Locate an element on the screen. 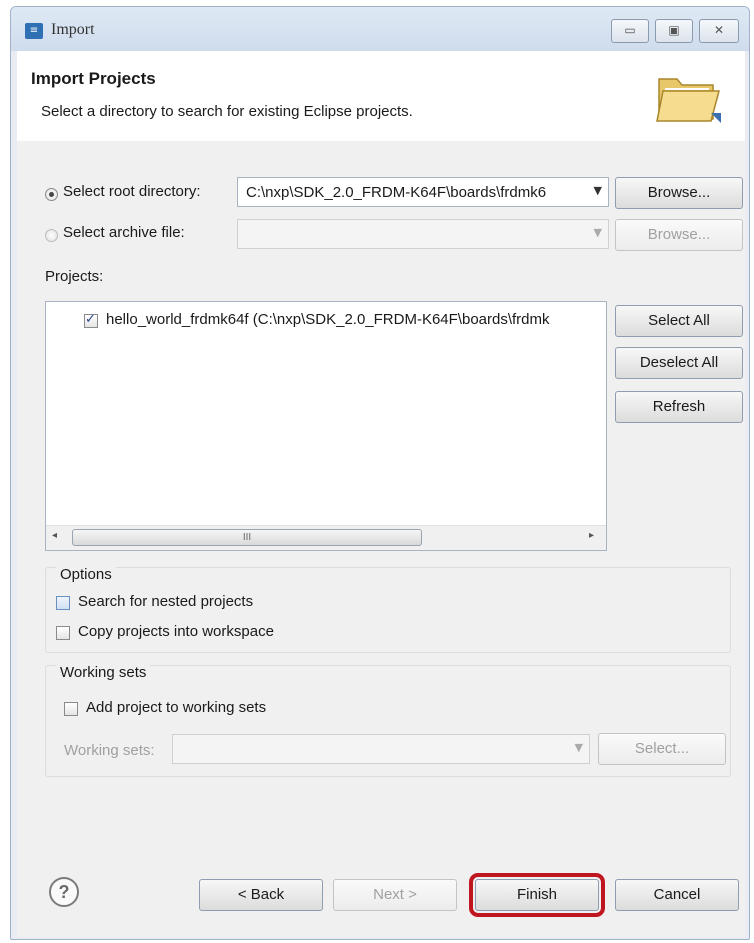 The width and height of the screenshot is (754, 943). finish-button: Finish is located at coordinates (537, 895).